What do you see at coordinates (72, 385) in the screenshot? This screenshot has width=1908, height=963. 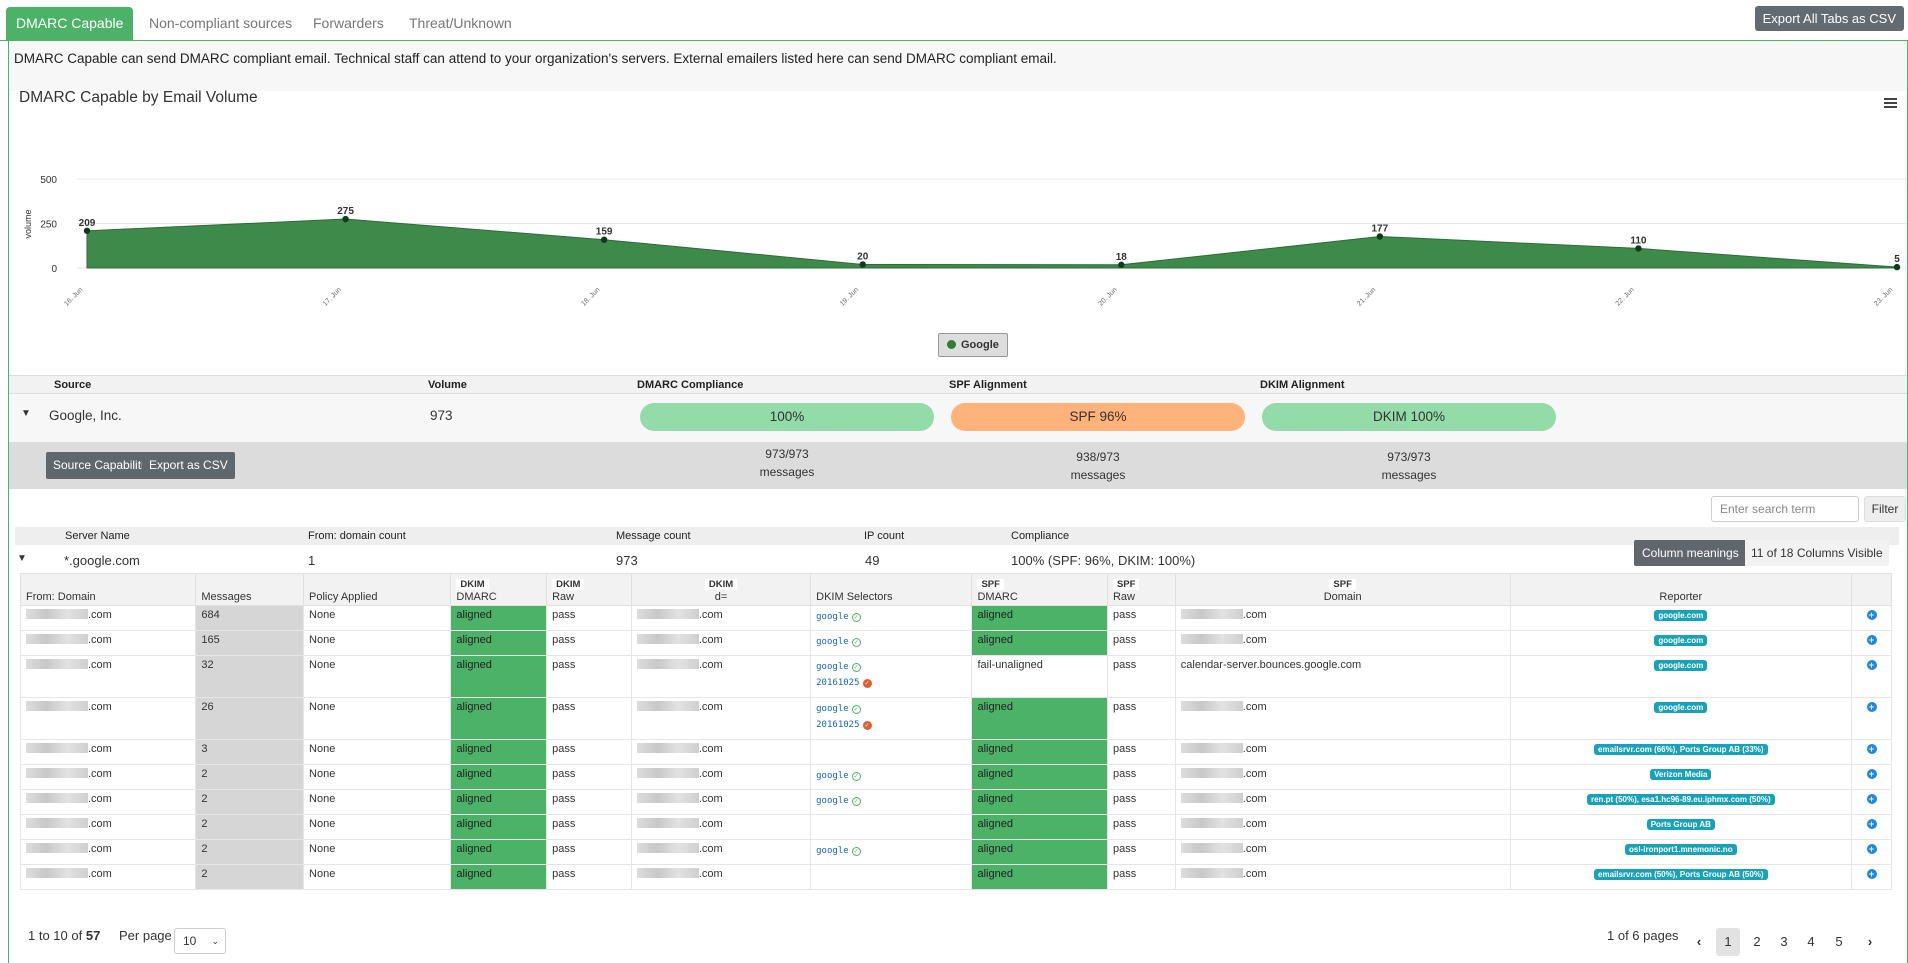 I see `col-source: Source` at bounding box center [72, 385].